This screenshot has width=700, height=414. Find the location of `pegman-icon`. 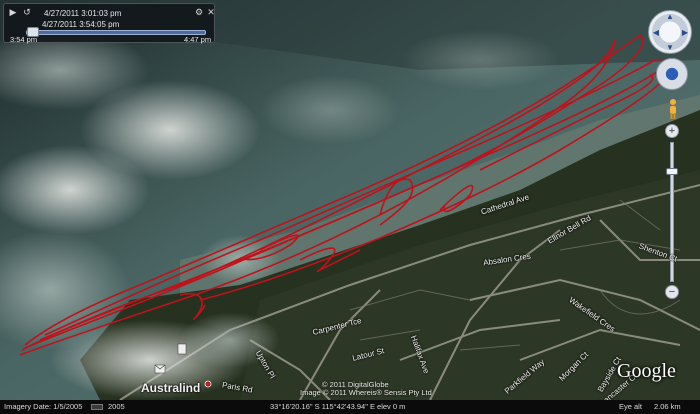

pegman-icon is located at coordinates (673, 109).